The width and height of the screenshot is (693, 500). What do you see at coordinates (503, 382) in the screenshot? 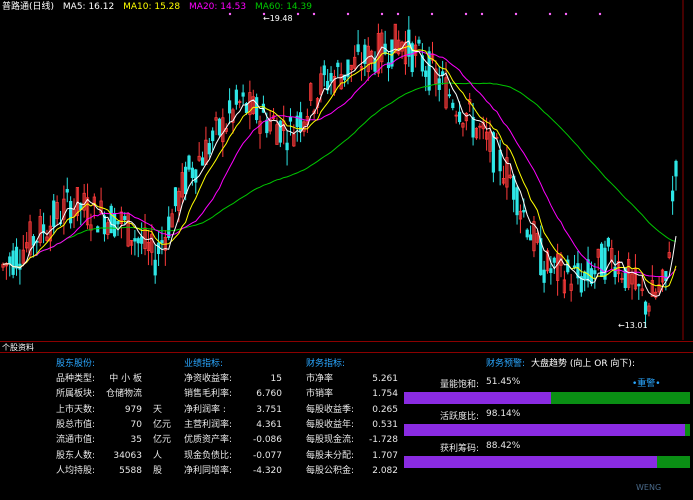
I see `warning-bar-value: 51.45%` at bounding box center [503, 382].